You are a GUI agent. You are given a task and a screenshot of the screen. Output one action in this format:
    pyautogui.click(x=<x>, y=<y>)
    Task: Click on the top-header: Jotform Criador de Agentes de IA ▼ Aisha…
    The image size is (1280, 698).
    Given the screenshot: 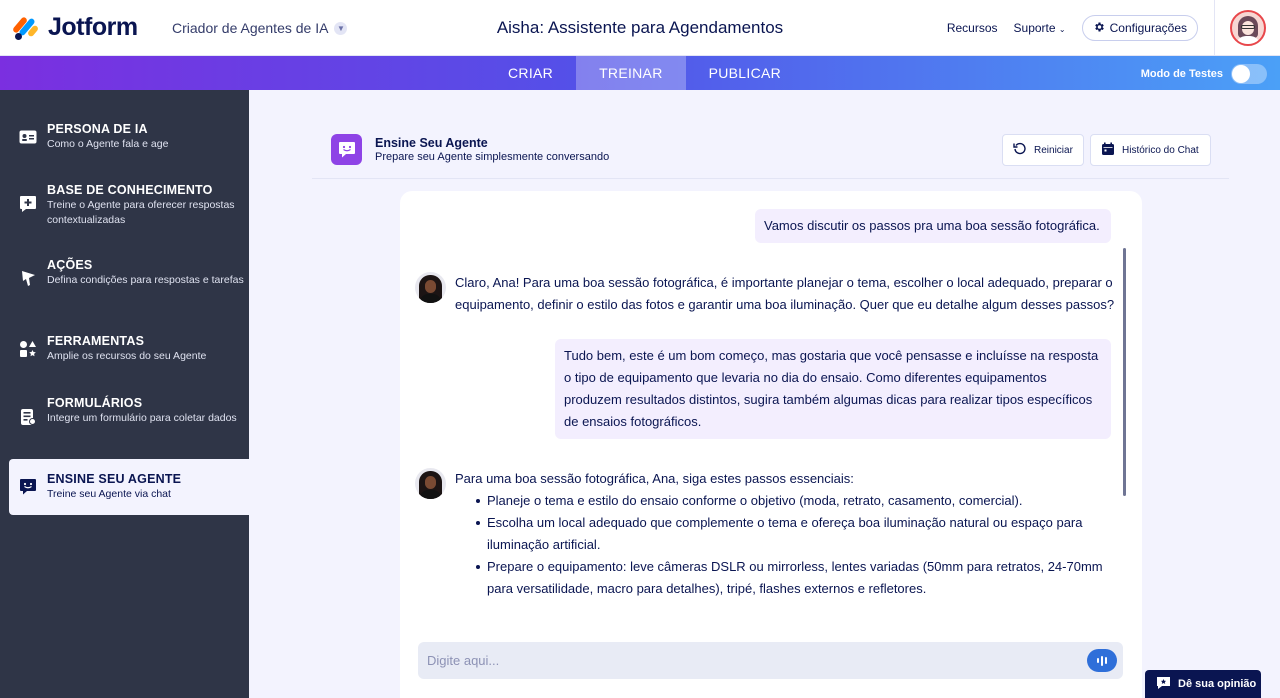 What is the action you would take?
    pyautogui.click(x=640, y=28)
    